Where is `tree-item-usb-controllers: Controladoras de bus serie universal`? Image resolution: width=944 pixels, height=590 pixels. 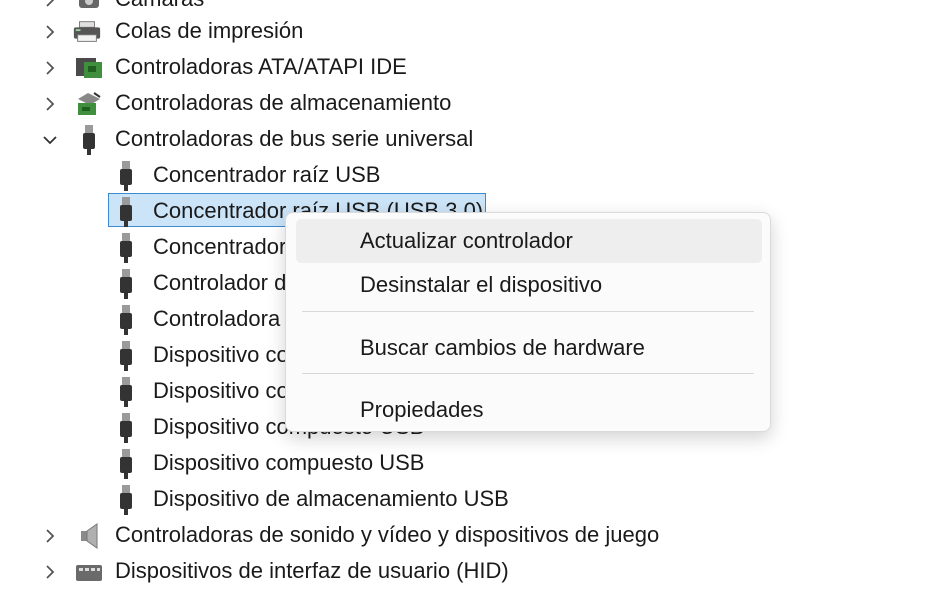 tree-item-usb-controllers: Controladoras de bus serie universal is located at coordinates (300, 140).